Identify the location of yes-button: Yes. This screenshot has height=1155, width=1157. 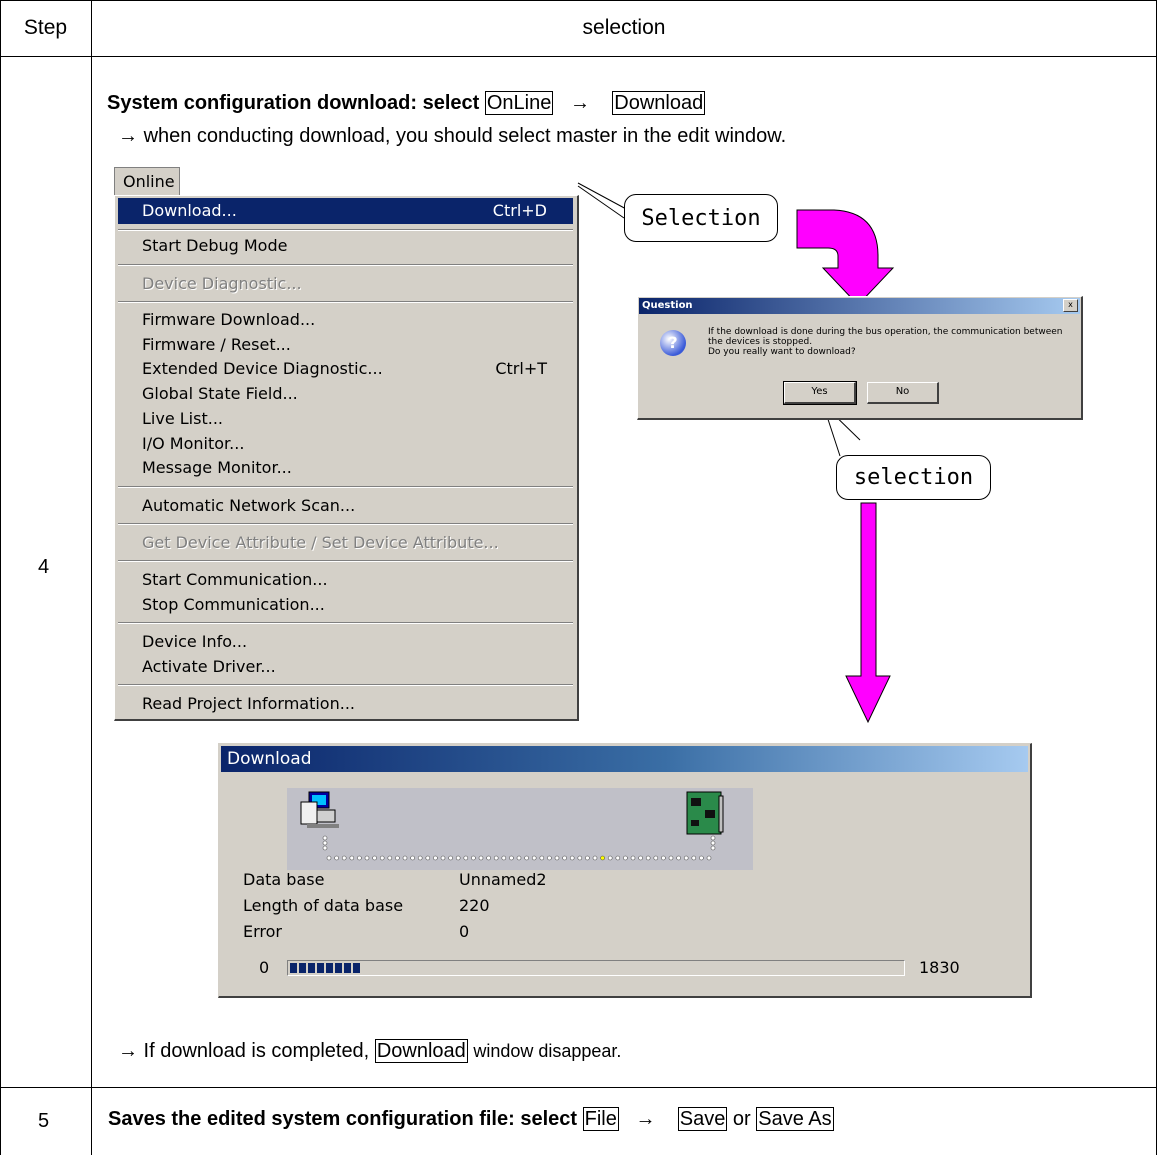
(820, 393).